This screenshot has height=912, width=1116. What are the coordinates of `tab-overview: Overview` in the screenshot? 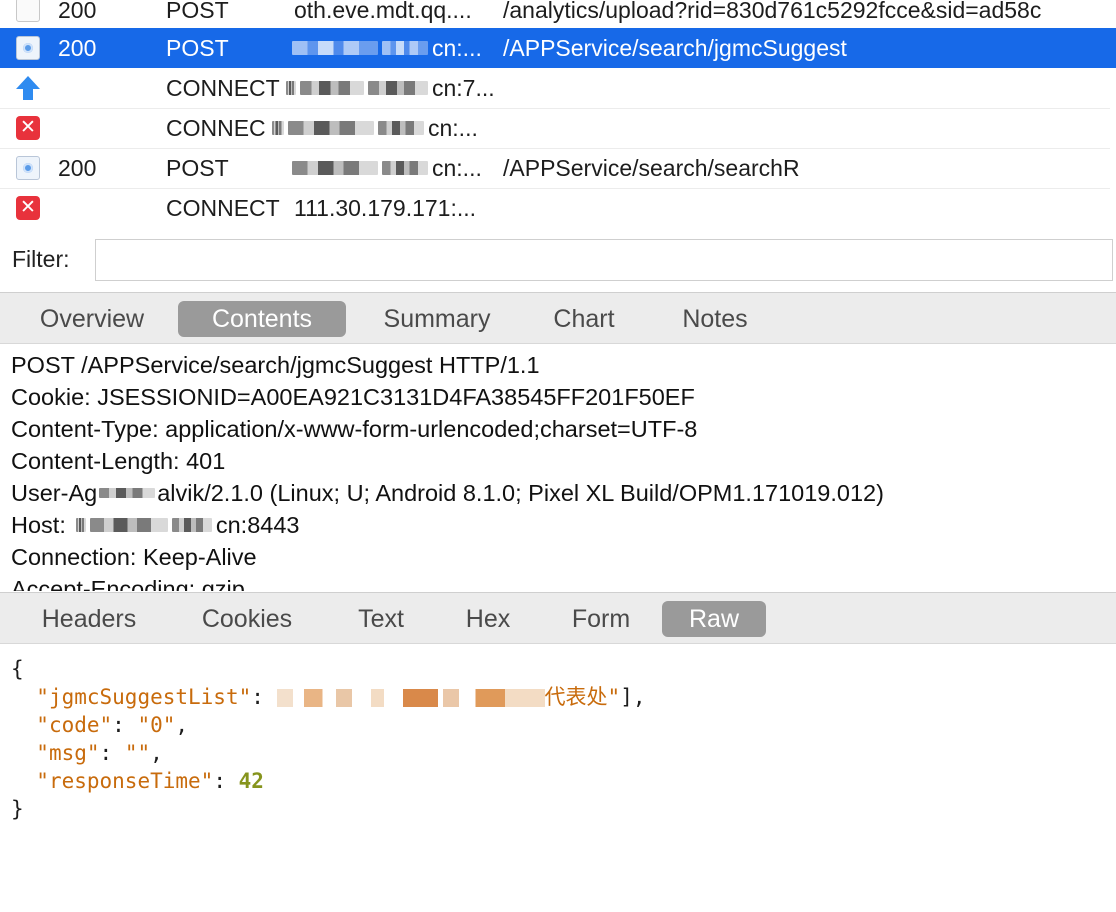 It's located at (92, 319).